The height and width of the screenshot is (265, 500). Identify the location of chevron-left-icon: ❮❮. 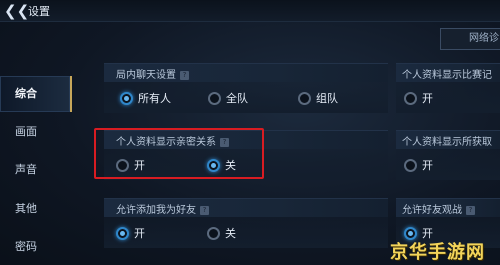
(17, 11).